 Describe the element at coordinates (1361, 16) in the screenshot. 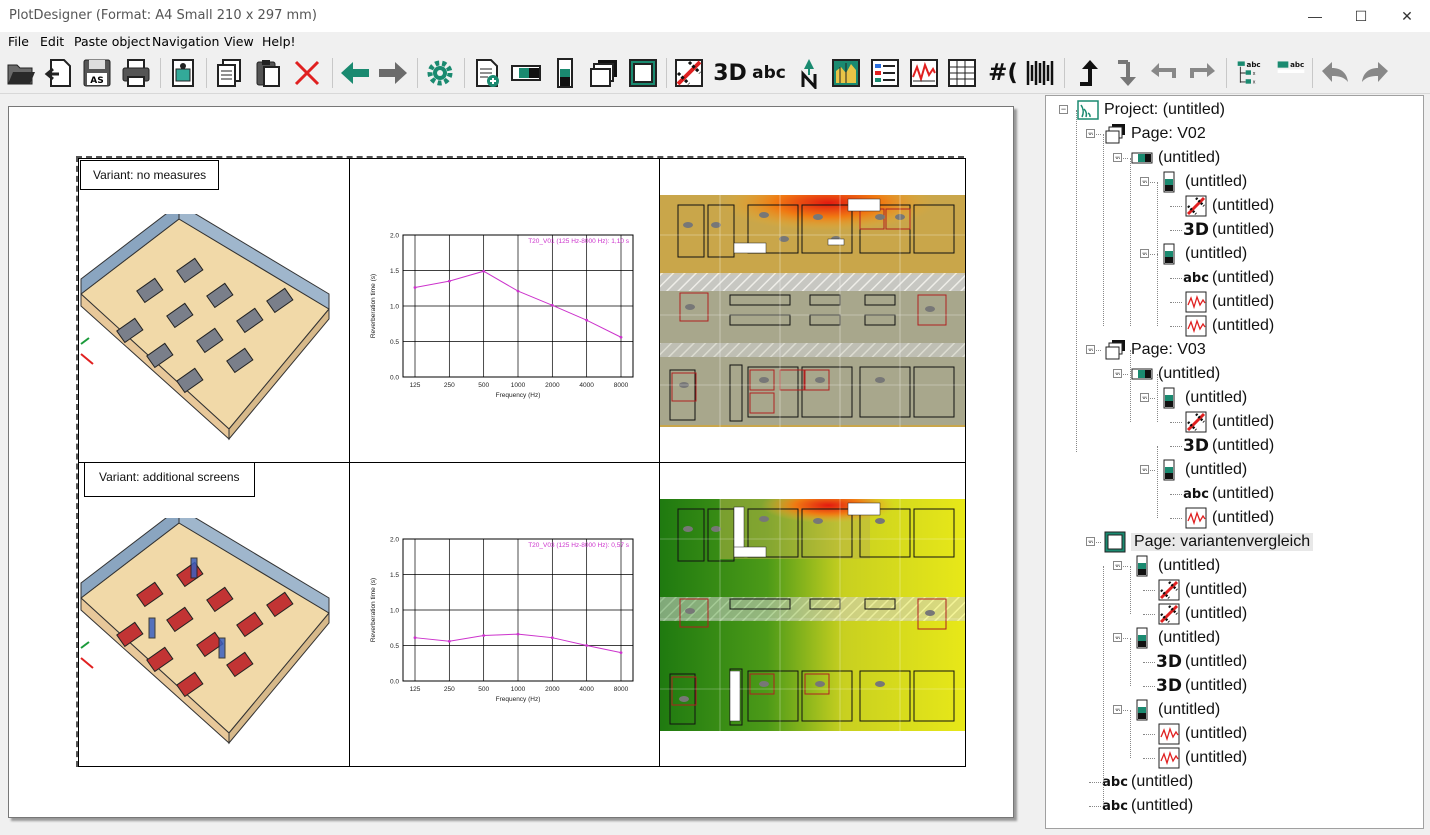

I see `maximize-button: ☐` at that location.